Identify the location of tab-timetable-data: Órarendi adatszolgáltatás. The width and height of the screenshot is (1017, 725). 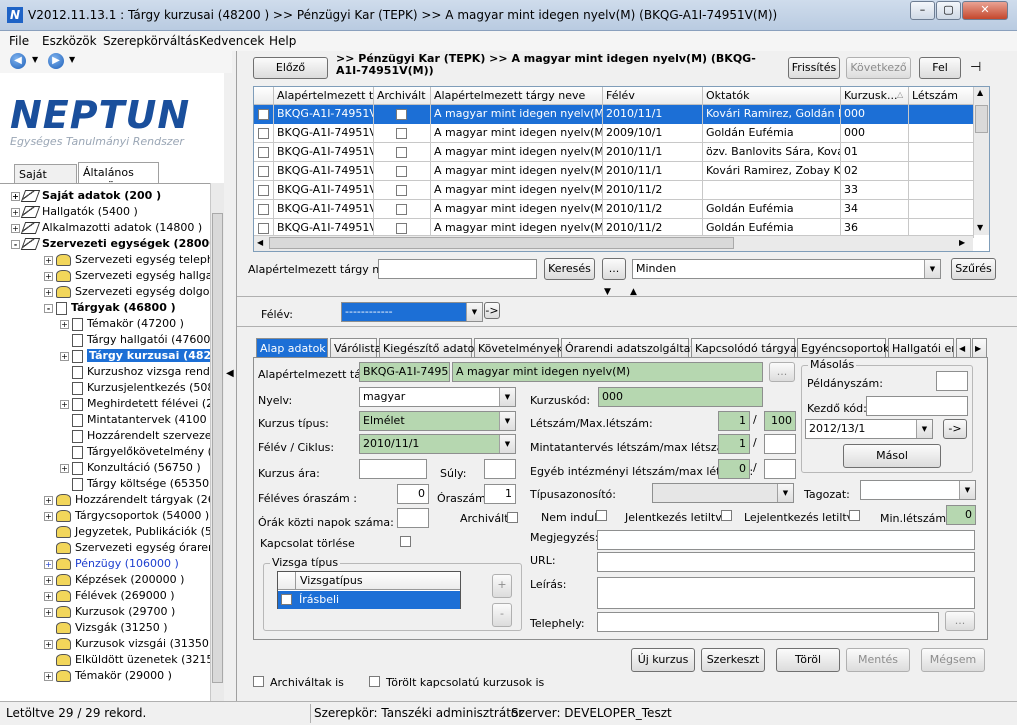
(634, 348).